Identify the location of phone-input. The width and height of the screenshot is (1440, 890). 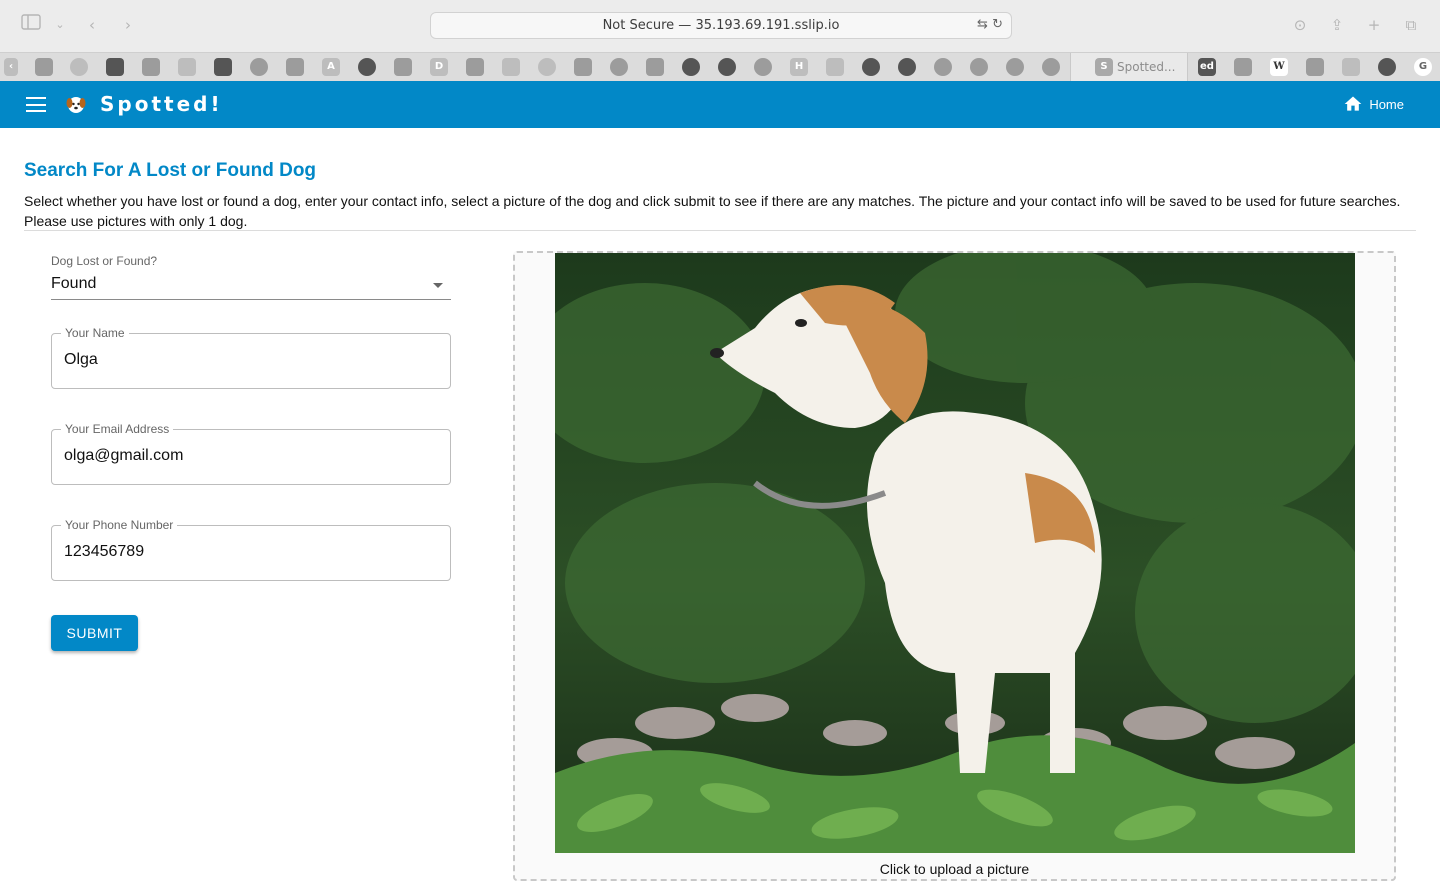
(249, 552).